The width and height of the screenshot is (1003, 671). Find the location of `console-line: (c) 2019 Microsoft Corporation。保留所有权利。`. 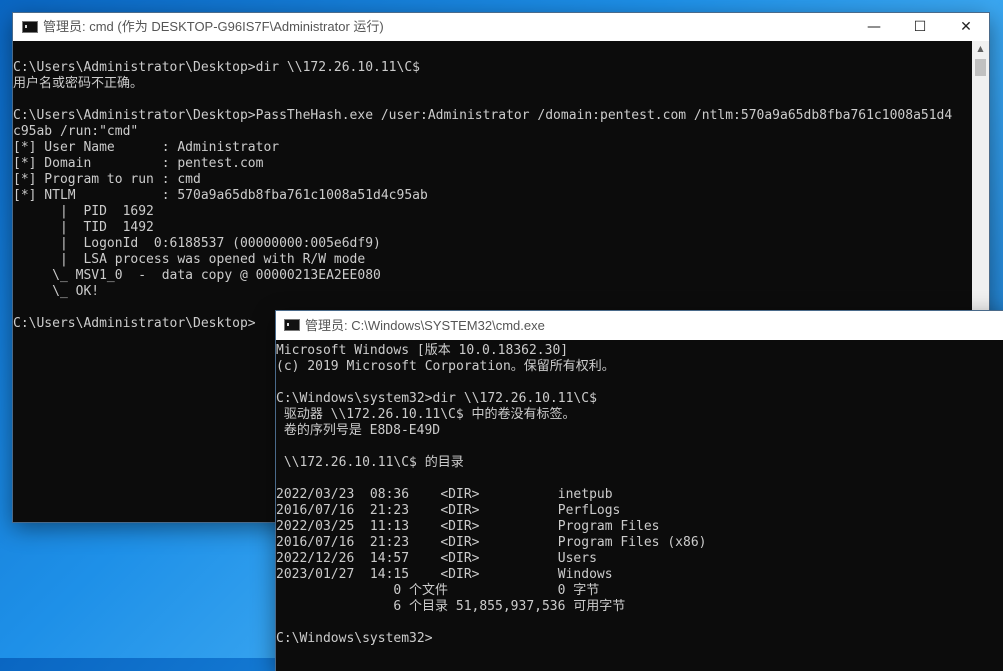

console-line: (c) 2019 Microsoft Corporation。保留所有权利。 is located at coordinates (445, 366).